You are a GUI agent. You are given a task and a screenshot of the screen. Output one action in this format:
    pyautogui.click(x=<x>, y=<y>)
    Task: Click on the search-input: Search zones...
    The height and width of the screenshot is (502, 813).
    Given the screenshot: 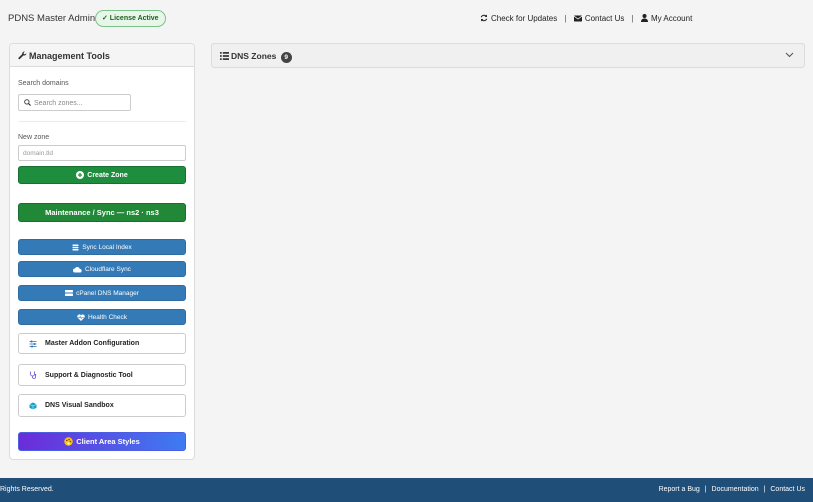 What is the action you would take?
    pyautogui.click(x=74, y=102)
    